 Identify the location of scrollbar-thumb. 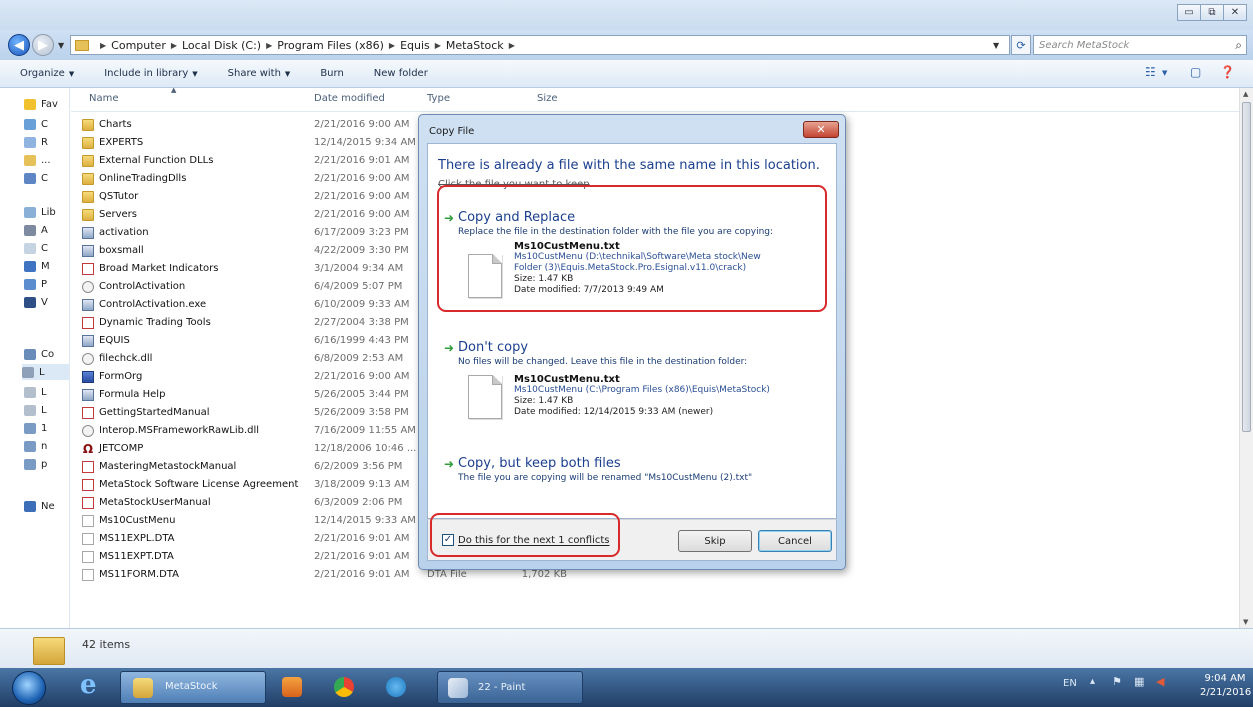
(1246, 267).